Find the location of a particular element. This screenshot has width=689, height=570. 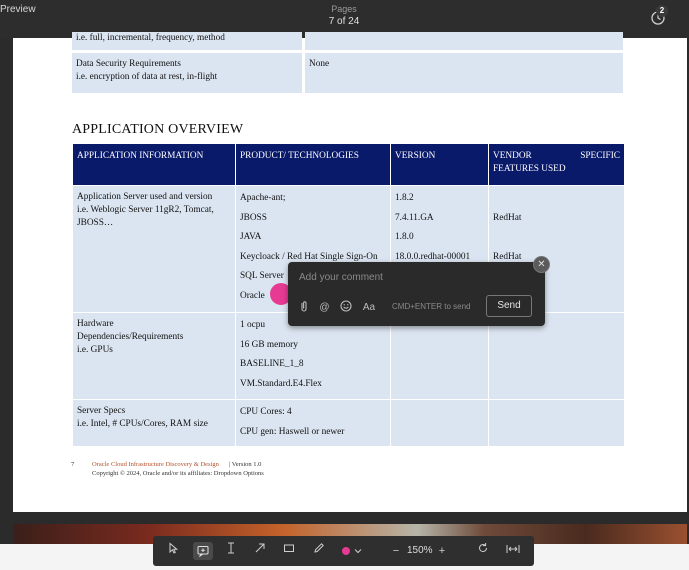

row-label: Hardware is located at coordinates (95, 324).